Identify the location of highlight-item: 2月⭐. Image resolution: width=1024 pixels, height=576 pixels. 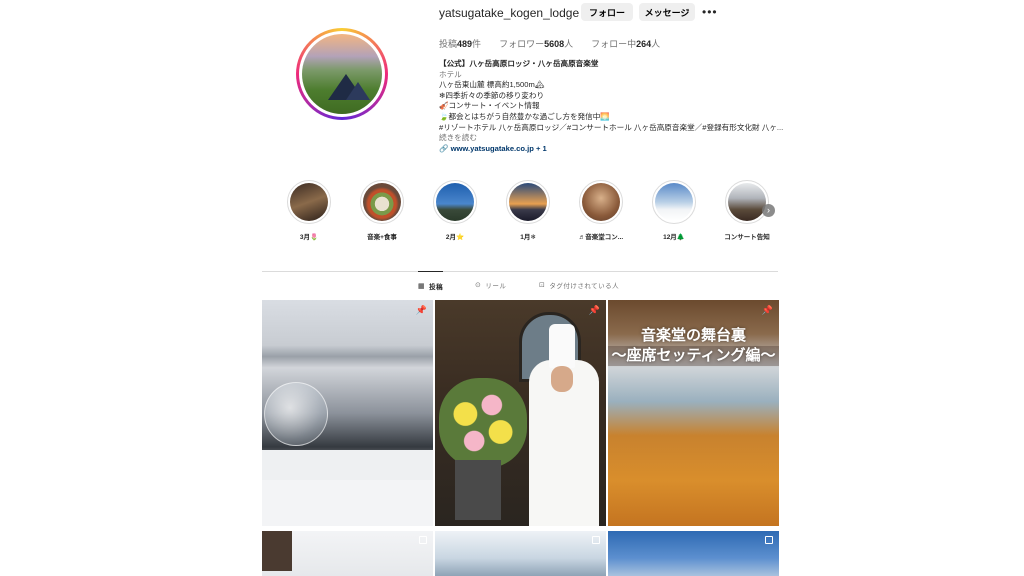
(455, 210).